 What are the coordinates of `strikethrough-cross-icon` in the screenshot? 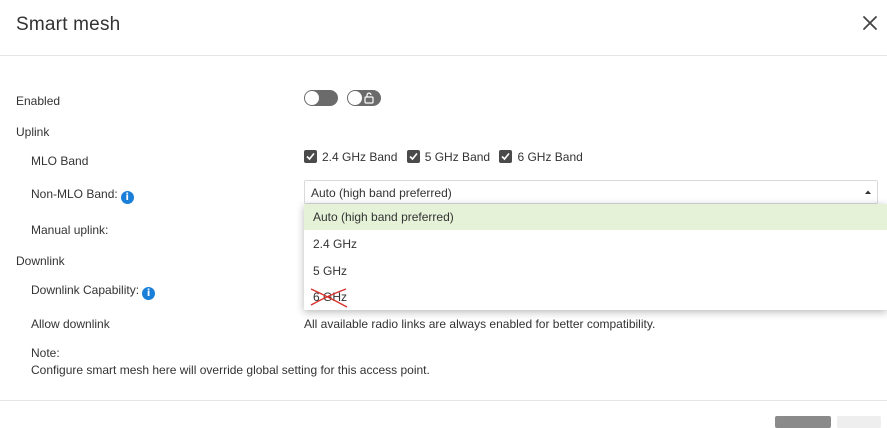 It's located at (329, 298).